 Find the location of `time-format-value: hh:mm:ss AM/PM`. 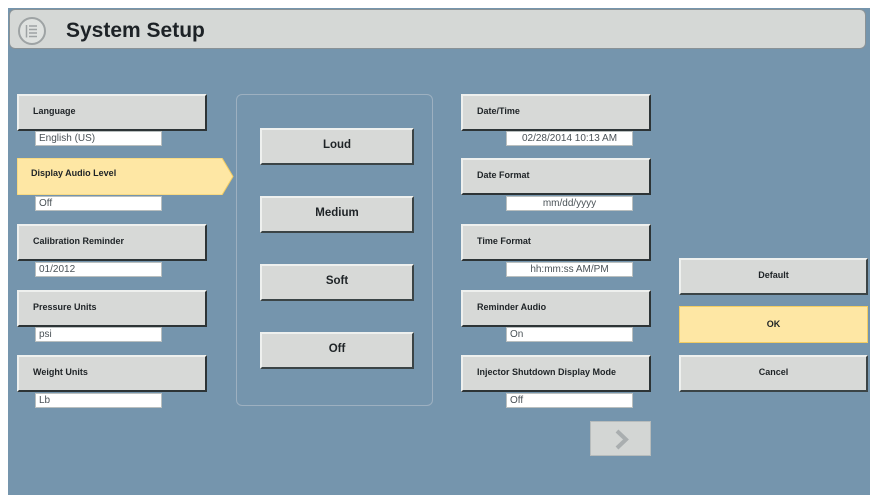

time-format-value: hh:mm:ss AM/PM is located at coordinates (569, 269).